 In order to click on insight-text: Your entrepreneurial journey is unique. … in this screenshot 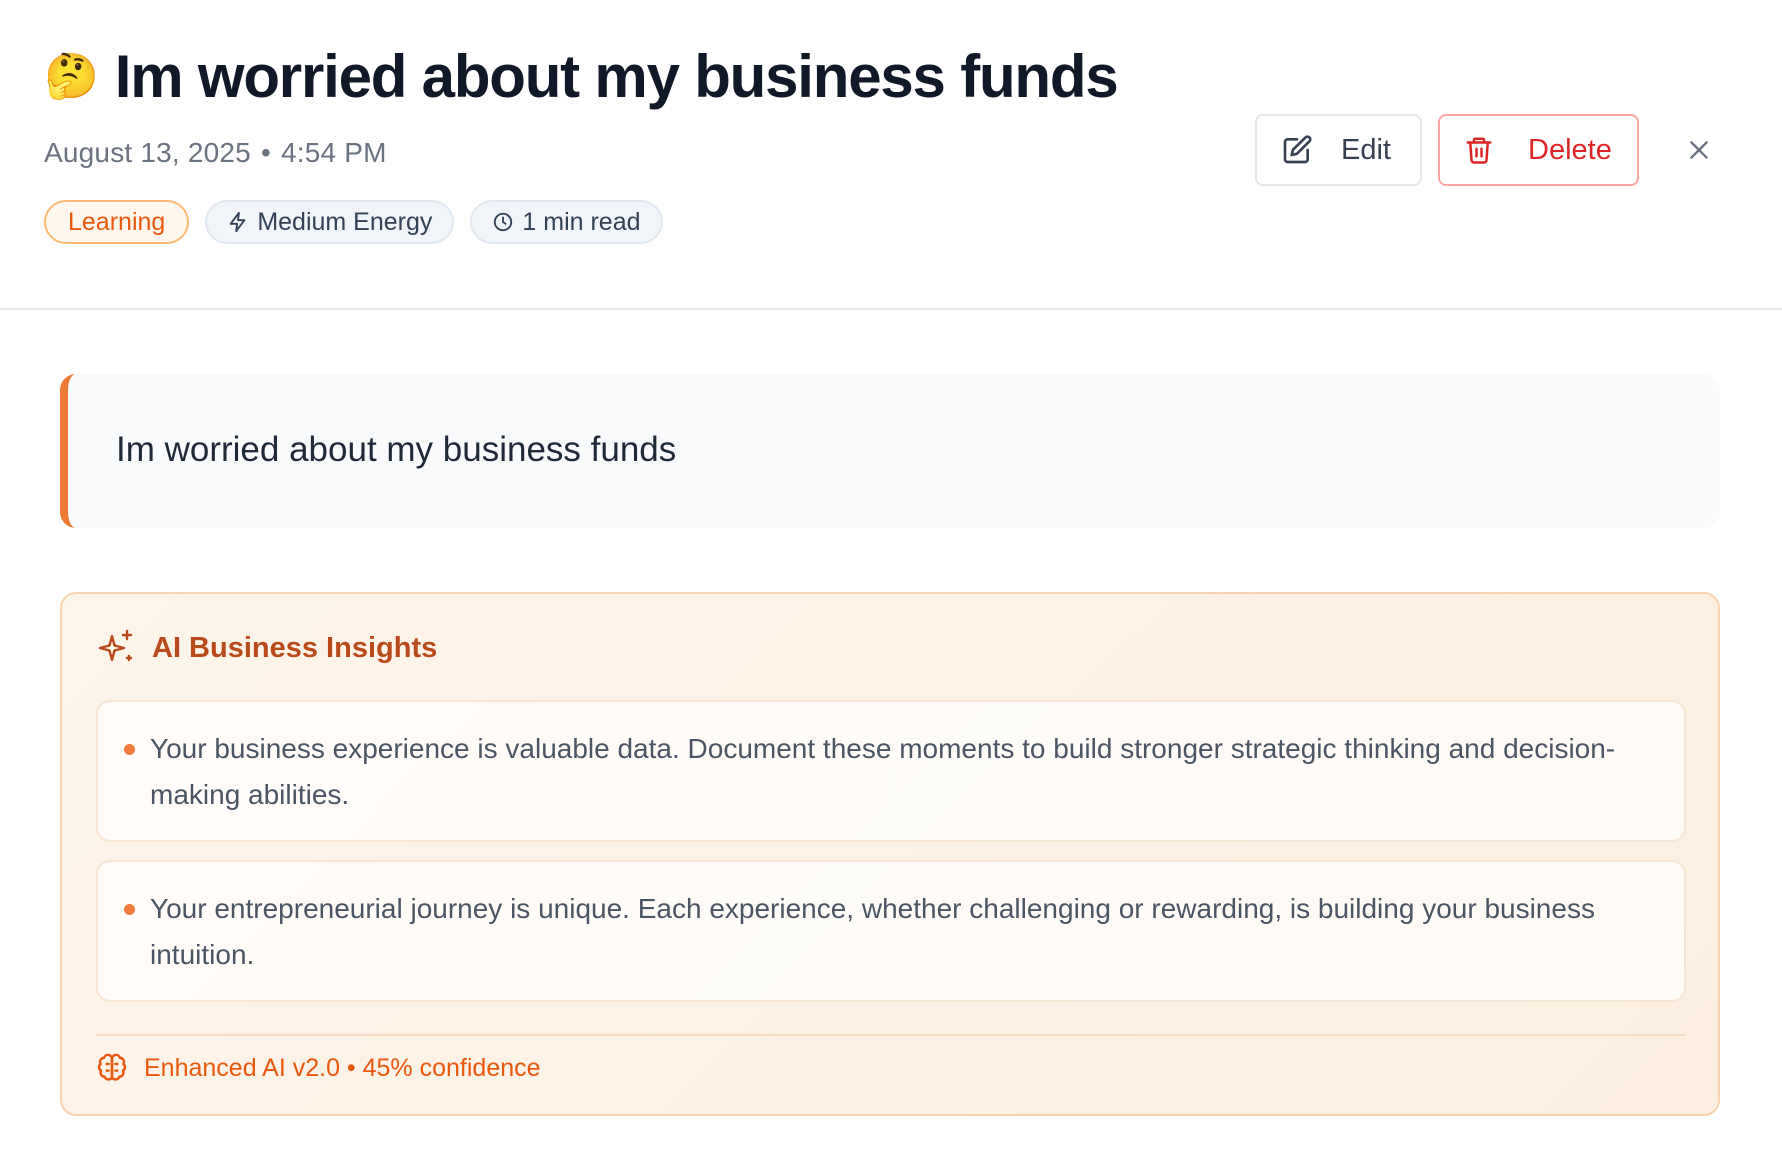, I will do `click(872, 931)`.